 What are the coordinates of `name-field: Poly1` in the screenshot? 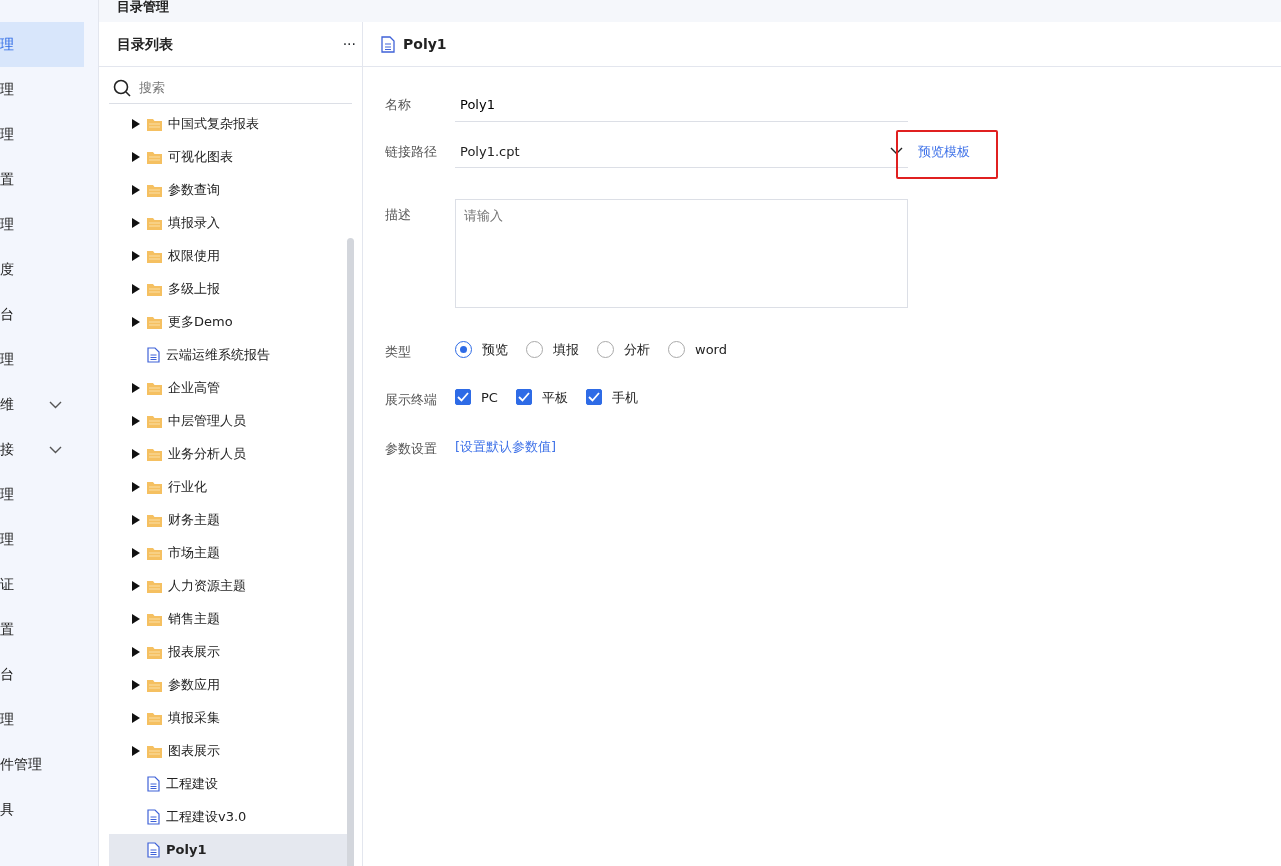 It's located at (681, 105).